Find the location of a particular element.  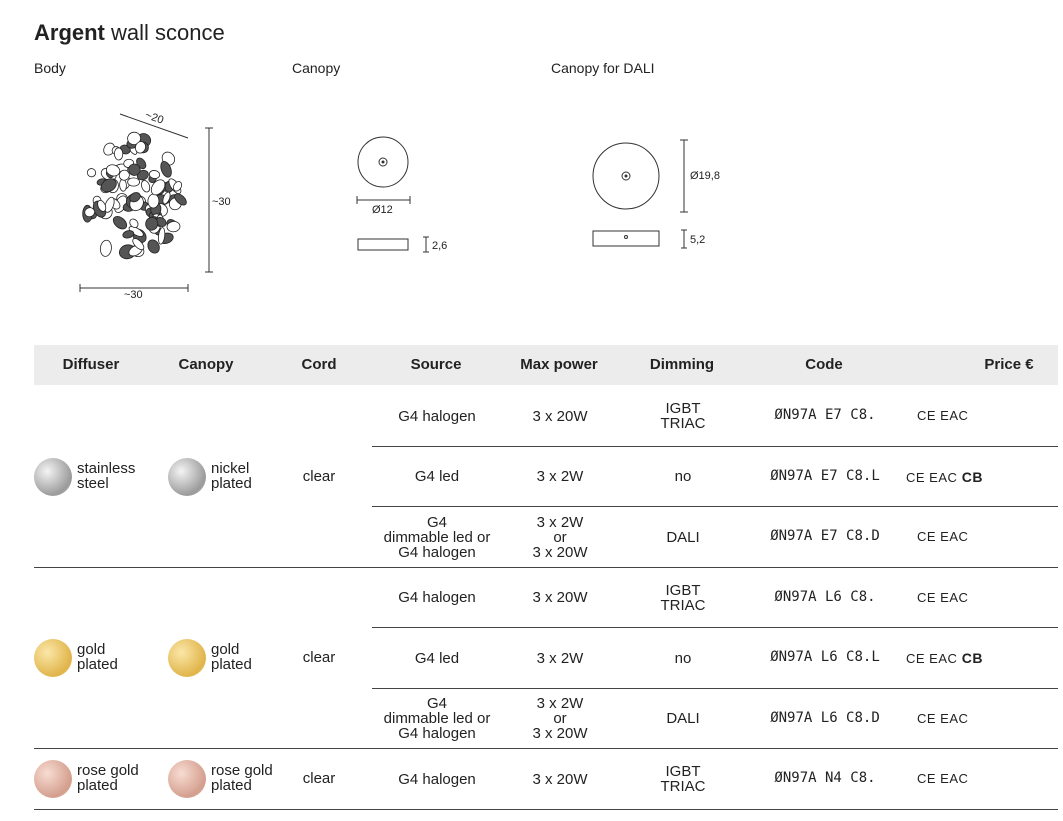

dimming-text: DALI is located at coordinates (683, 719).